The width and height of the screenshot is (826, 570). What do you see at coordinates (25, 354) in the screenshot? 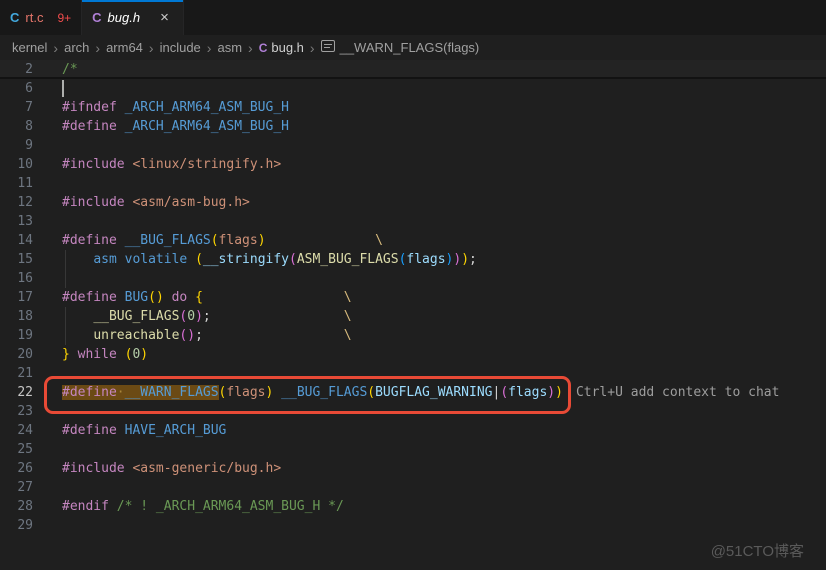
I see `line-number: 20` at bounding box center [25, 354].